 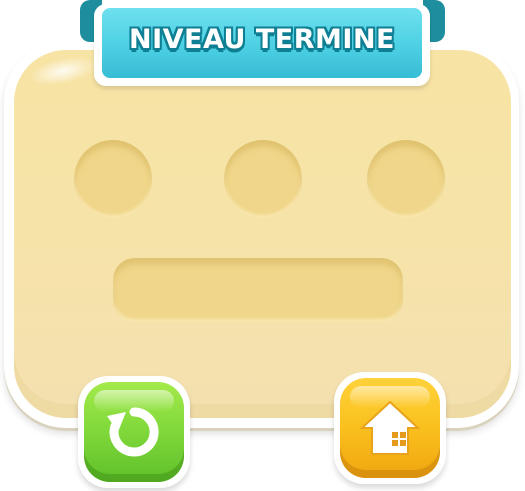 I want to click on replay-button, so click(x=134, y=432).